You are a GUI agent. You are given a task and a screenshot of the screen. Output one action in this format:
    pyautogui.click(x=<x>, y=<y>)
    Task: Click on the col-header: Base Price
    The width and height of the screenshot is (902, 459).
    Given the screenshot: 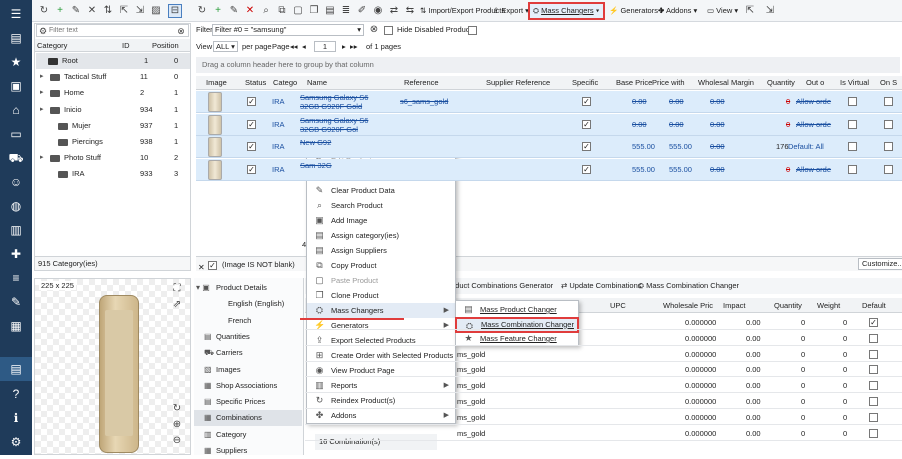 What is the action you would take?
    pyautogui.click(x=634, y=83)
    